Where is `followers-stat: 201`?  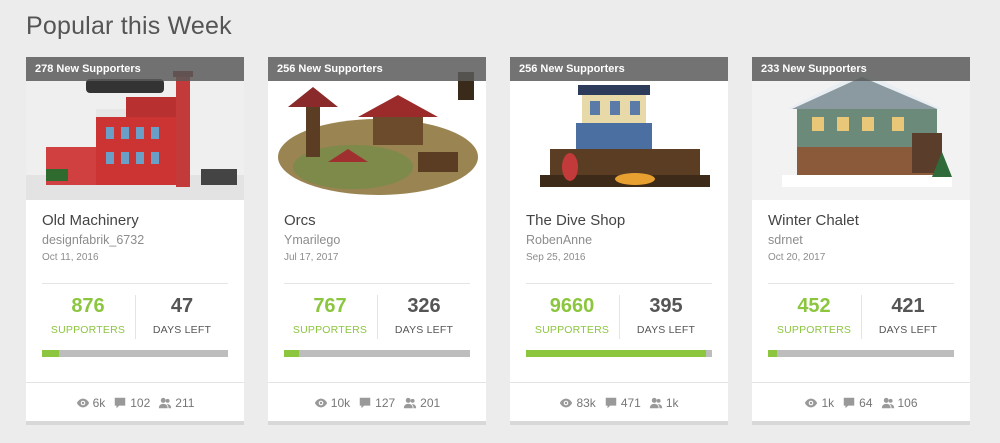 followers-stat: 201 is located at coordinates (421, 403).